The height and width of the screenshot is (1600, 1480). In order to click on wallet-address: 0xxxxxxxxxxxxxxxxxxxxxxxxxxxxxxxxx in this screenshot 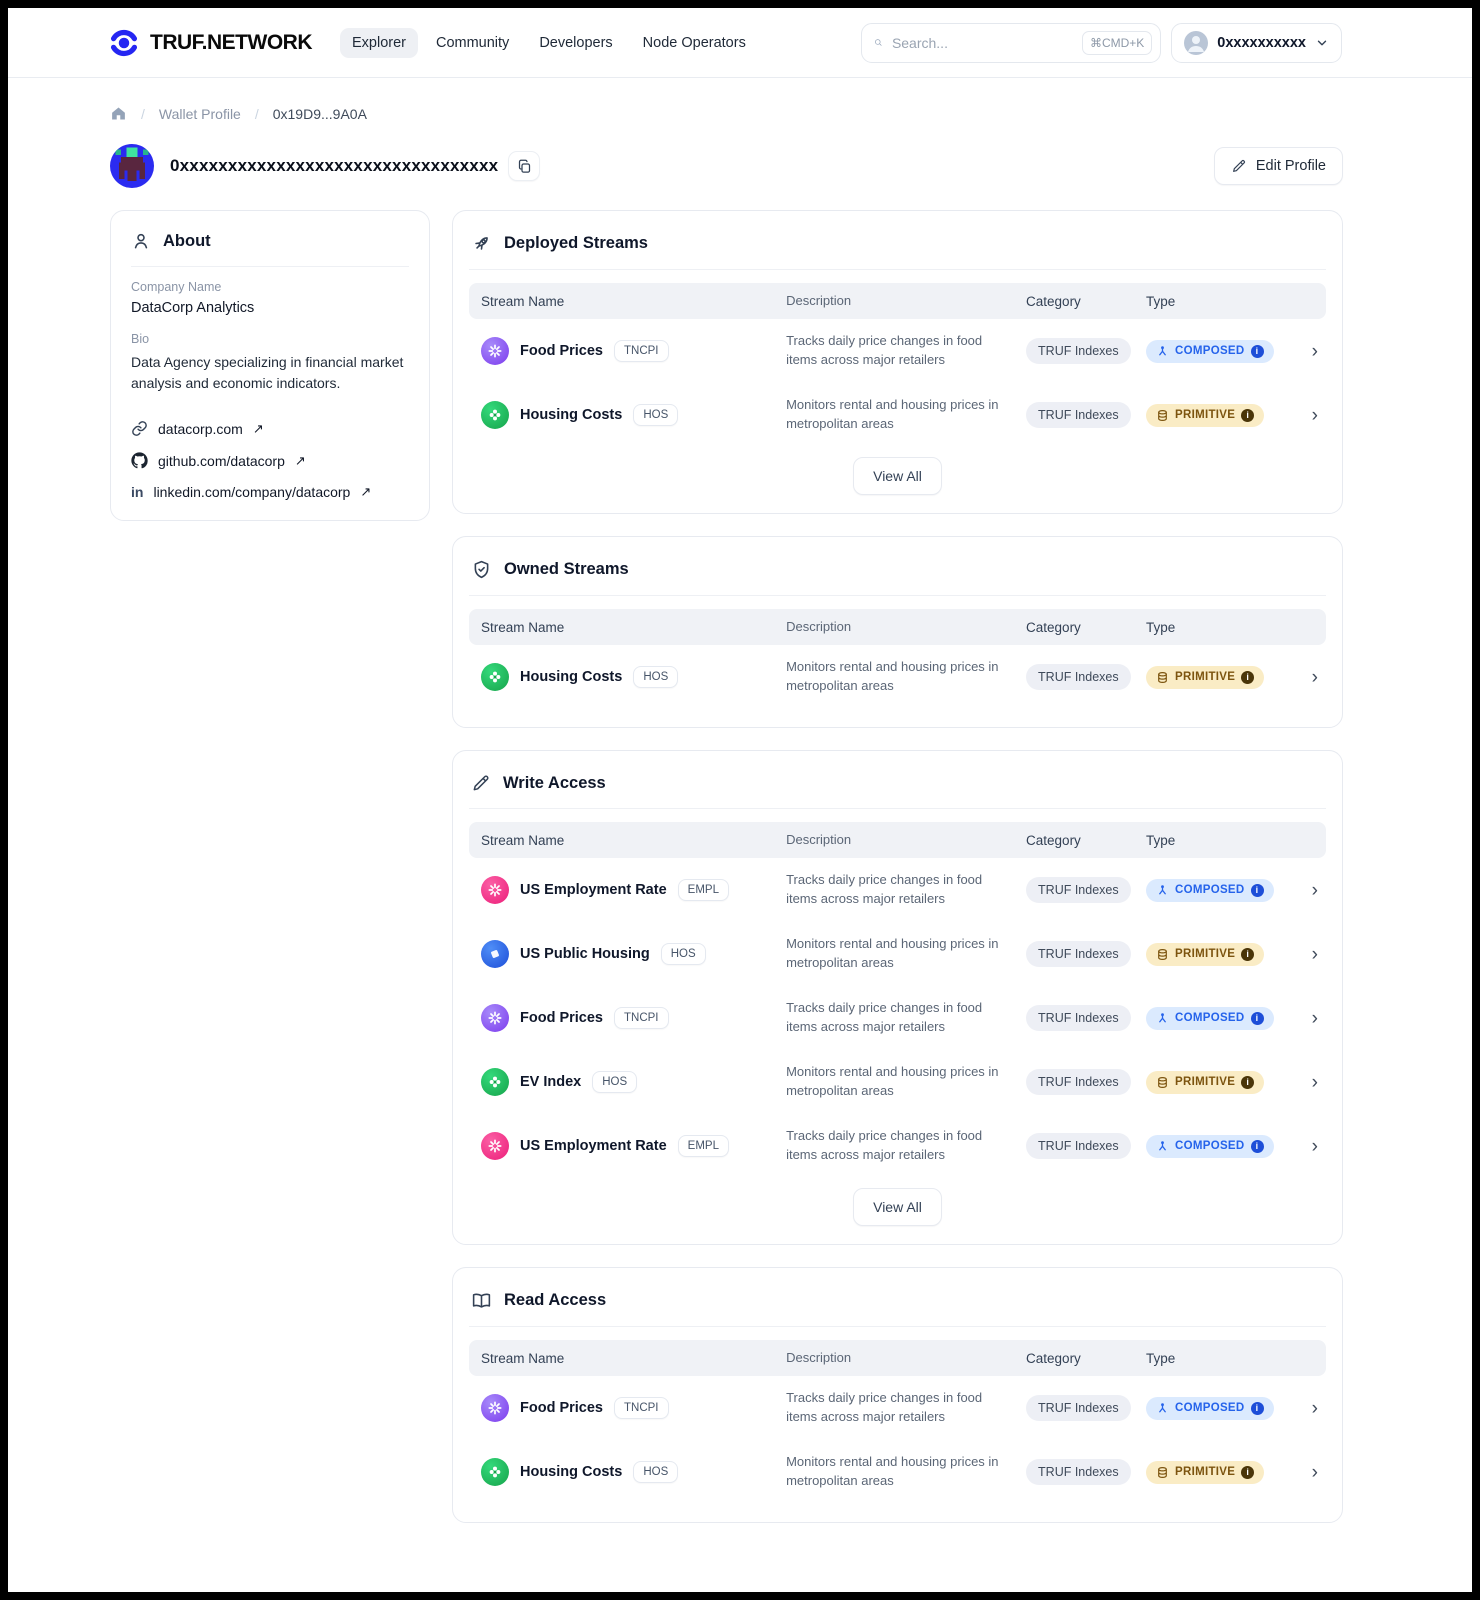, I will do `click(334, 165)`.